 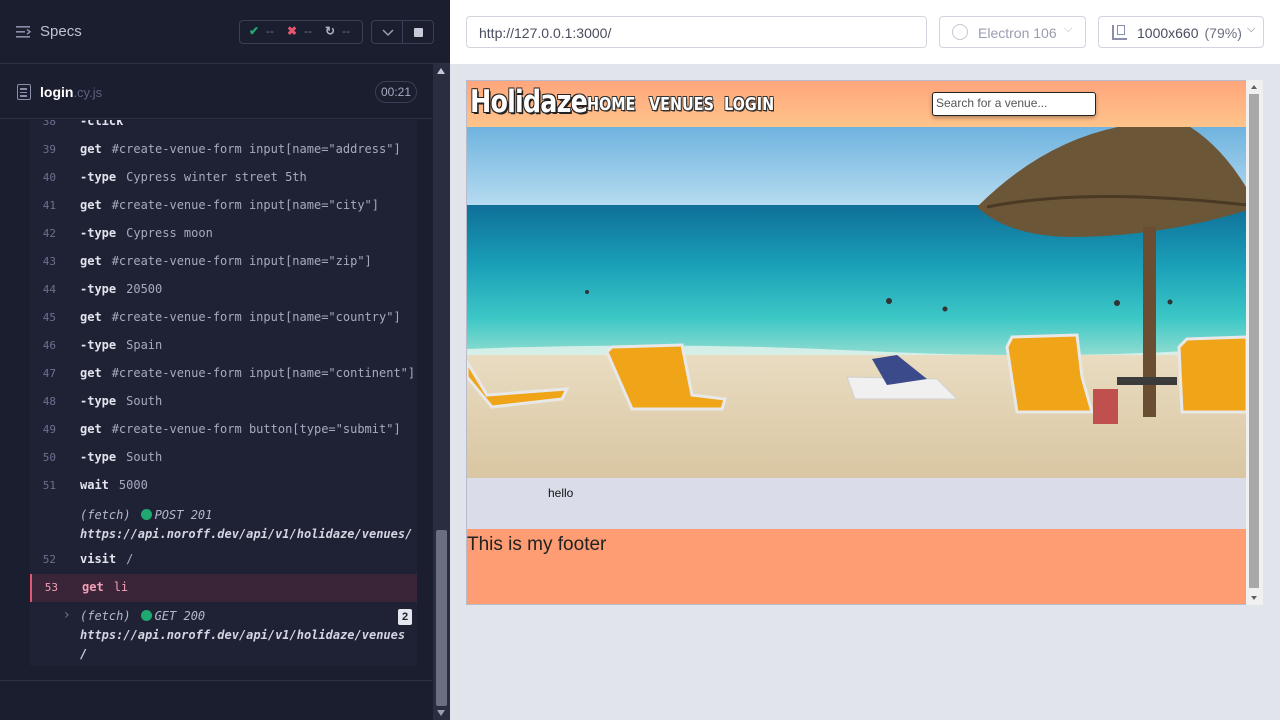 What do you see at coordinates (223, 458) in the screenshot?
I see `command-row: 50 -type South` at bounding box center [223, 458].